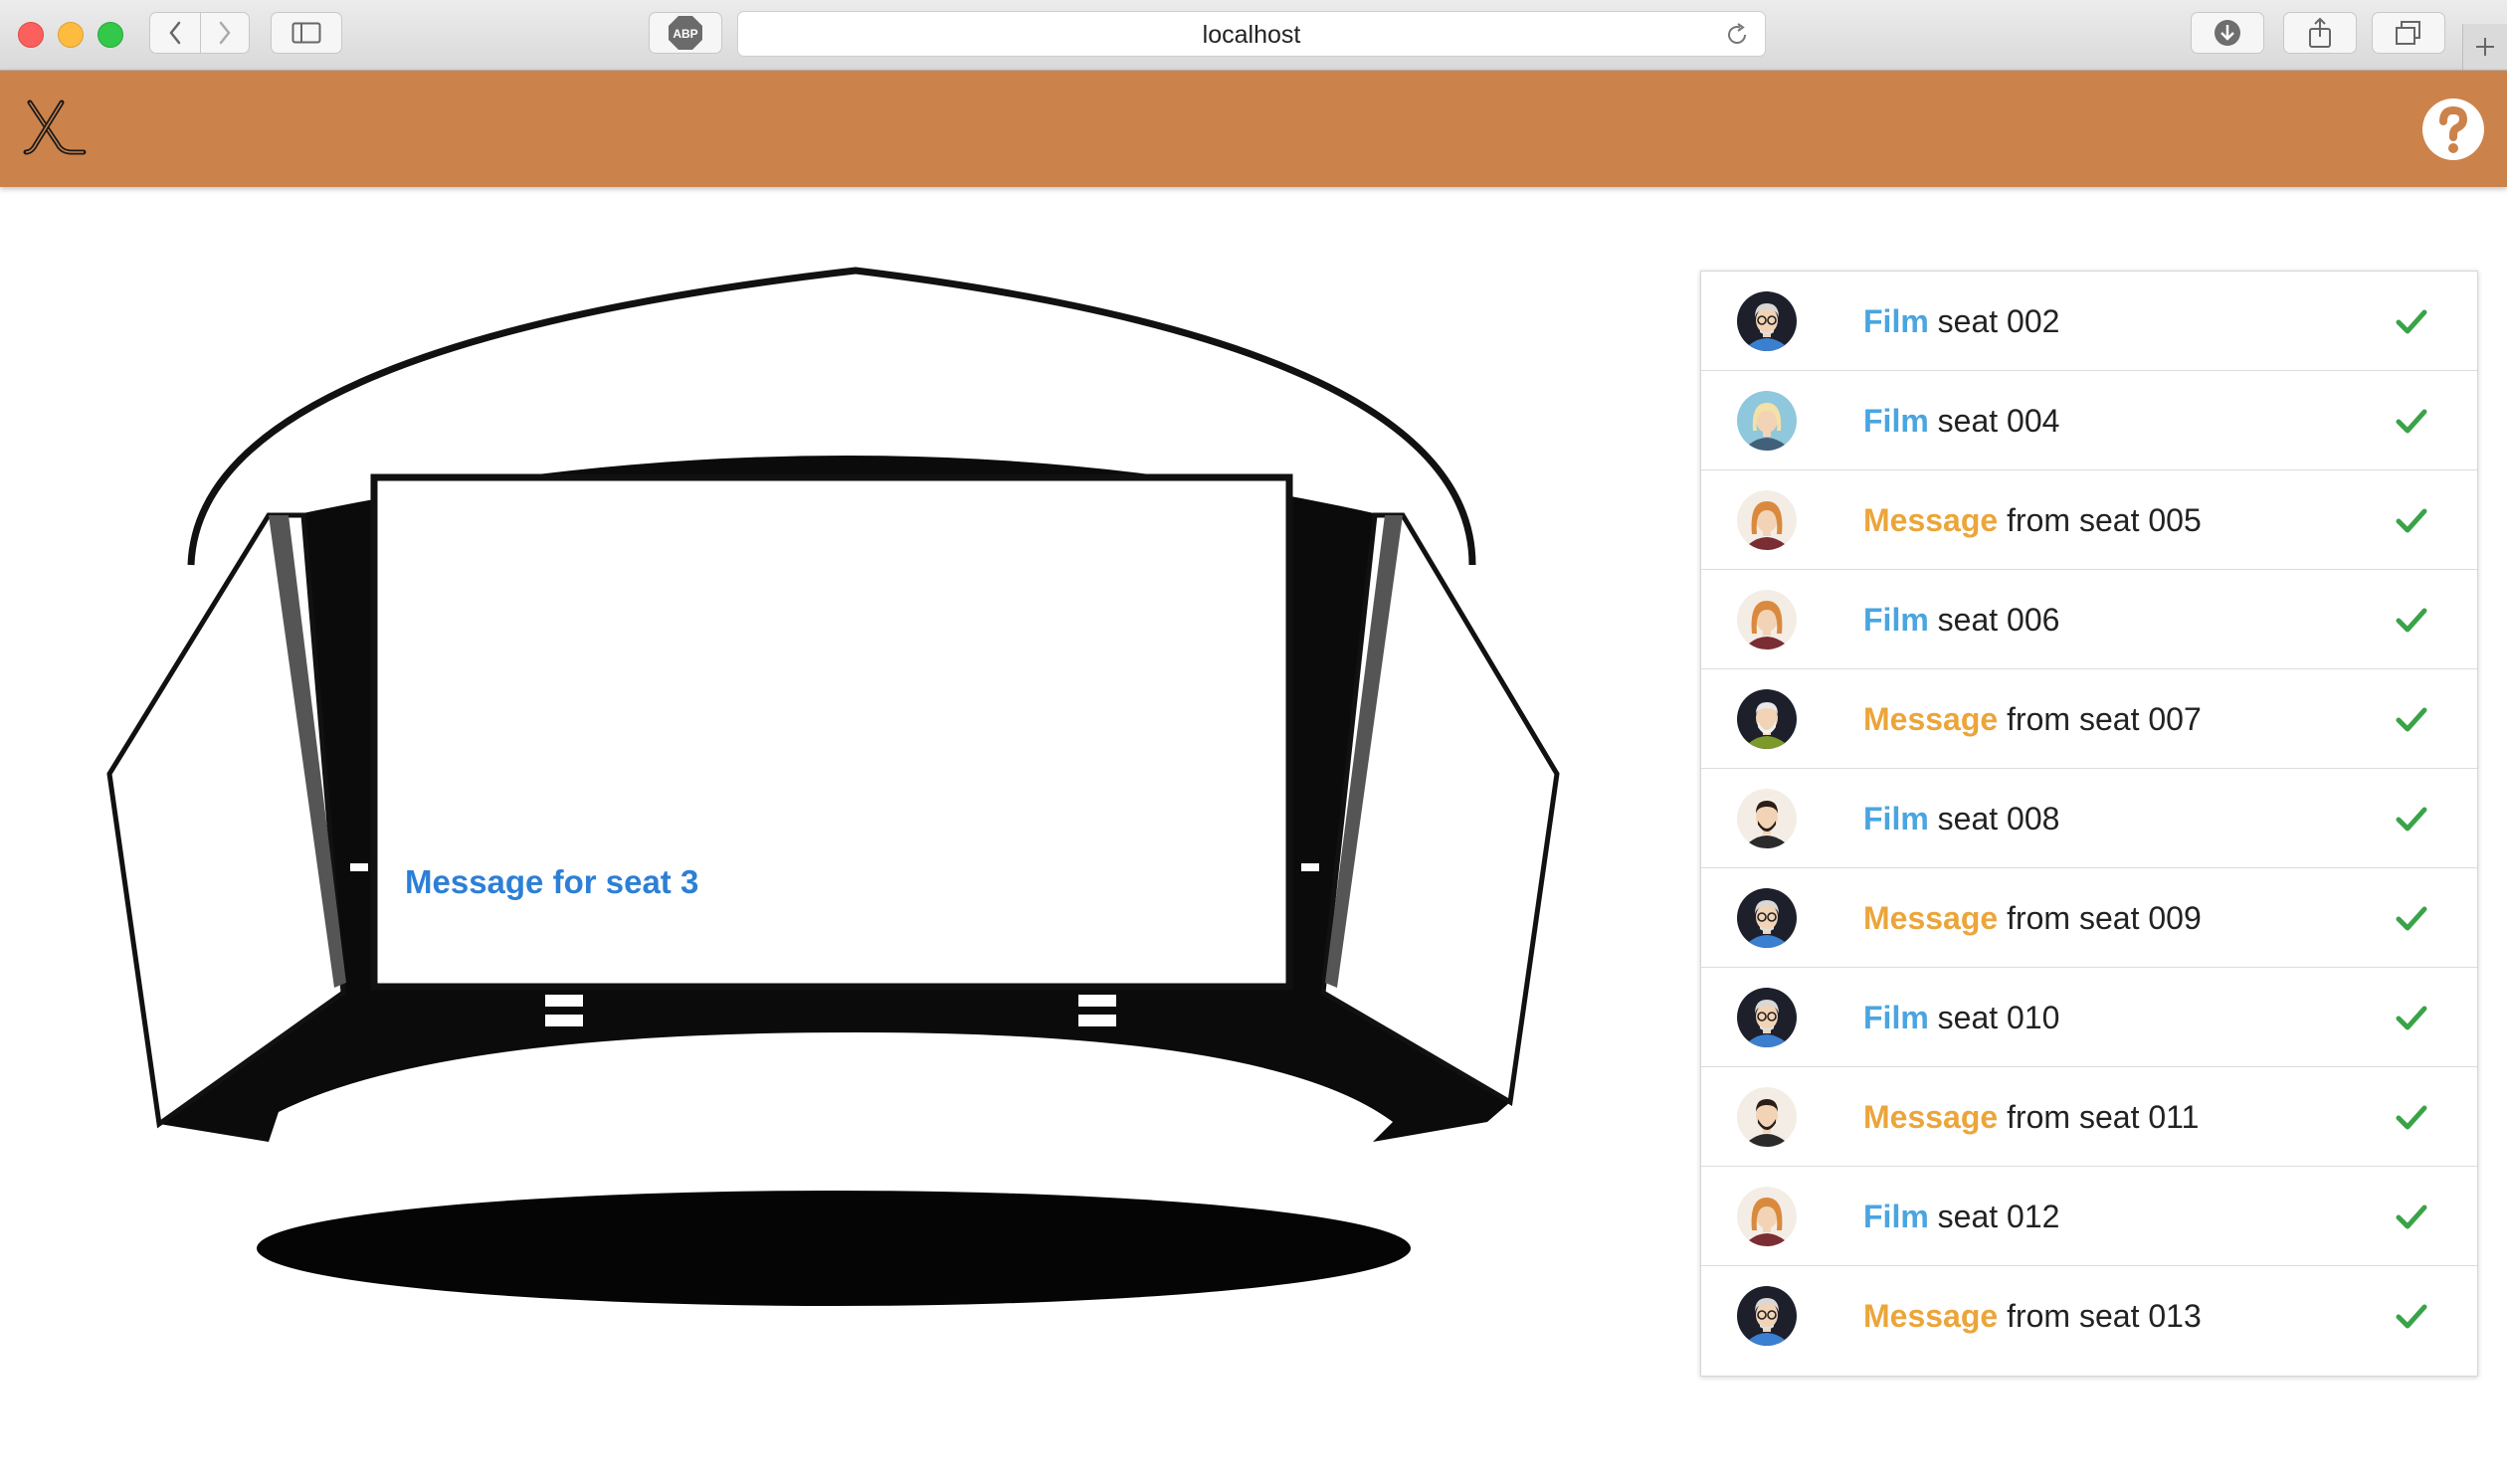 The height and width of the screenshot is (1484, 2507). Describe the element at coordinates (1998, 421) in the screenshot. I see `seat-item-label: seat 004` at that location.